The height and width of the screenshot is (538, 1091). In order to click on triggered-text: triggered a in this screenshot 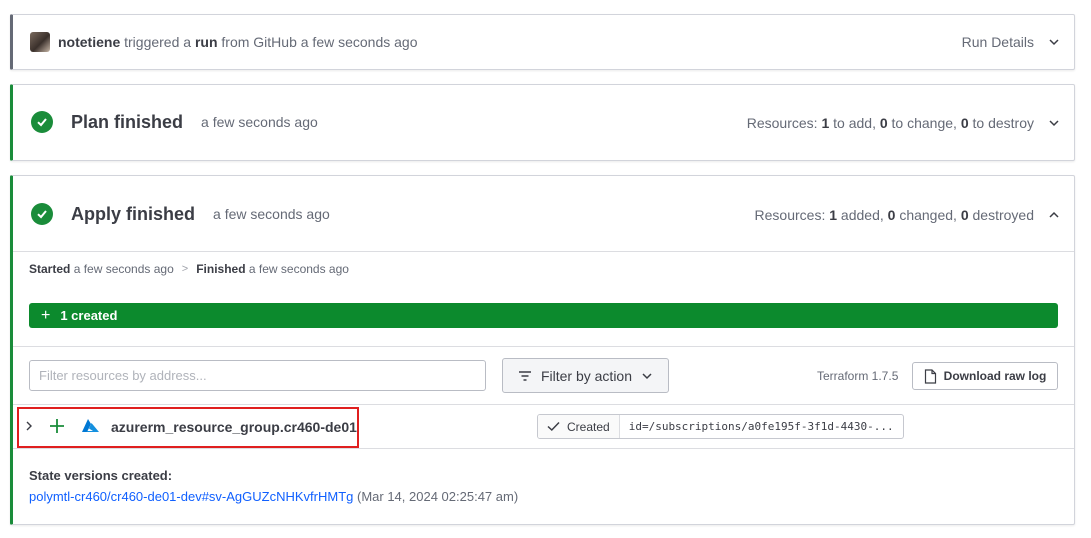, I will do `click(158, 42)`.